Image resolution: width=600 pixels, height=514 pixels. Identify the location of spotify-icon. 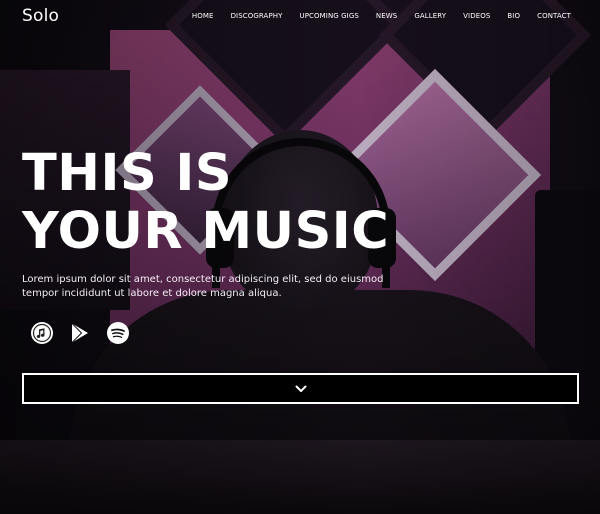
(118, 333).